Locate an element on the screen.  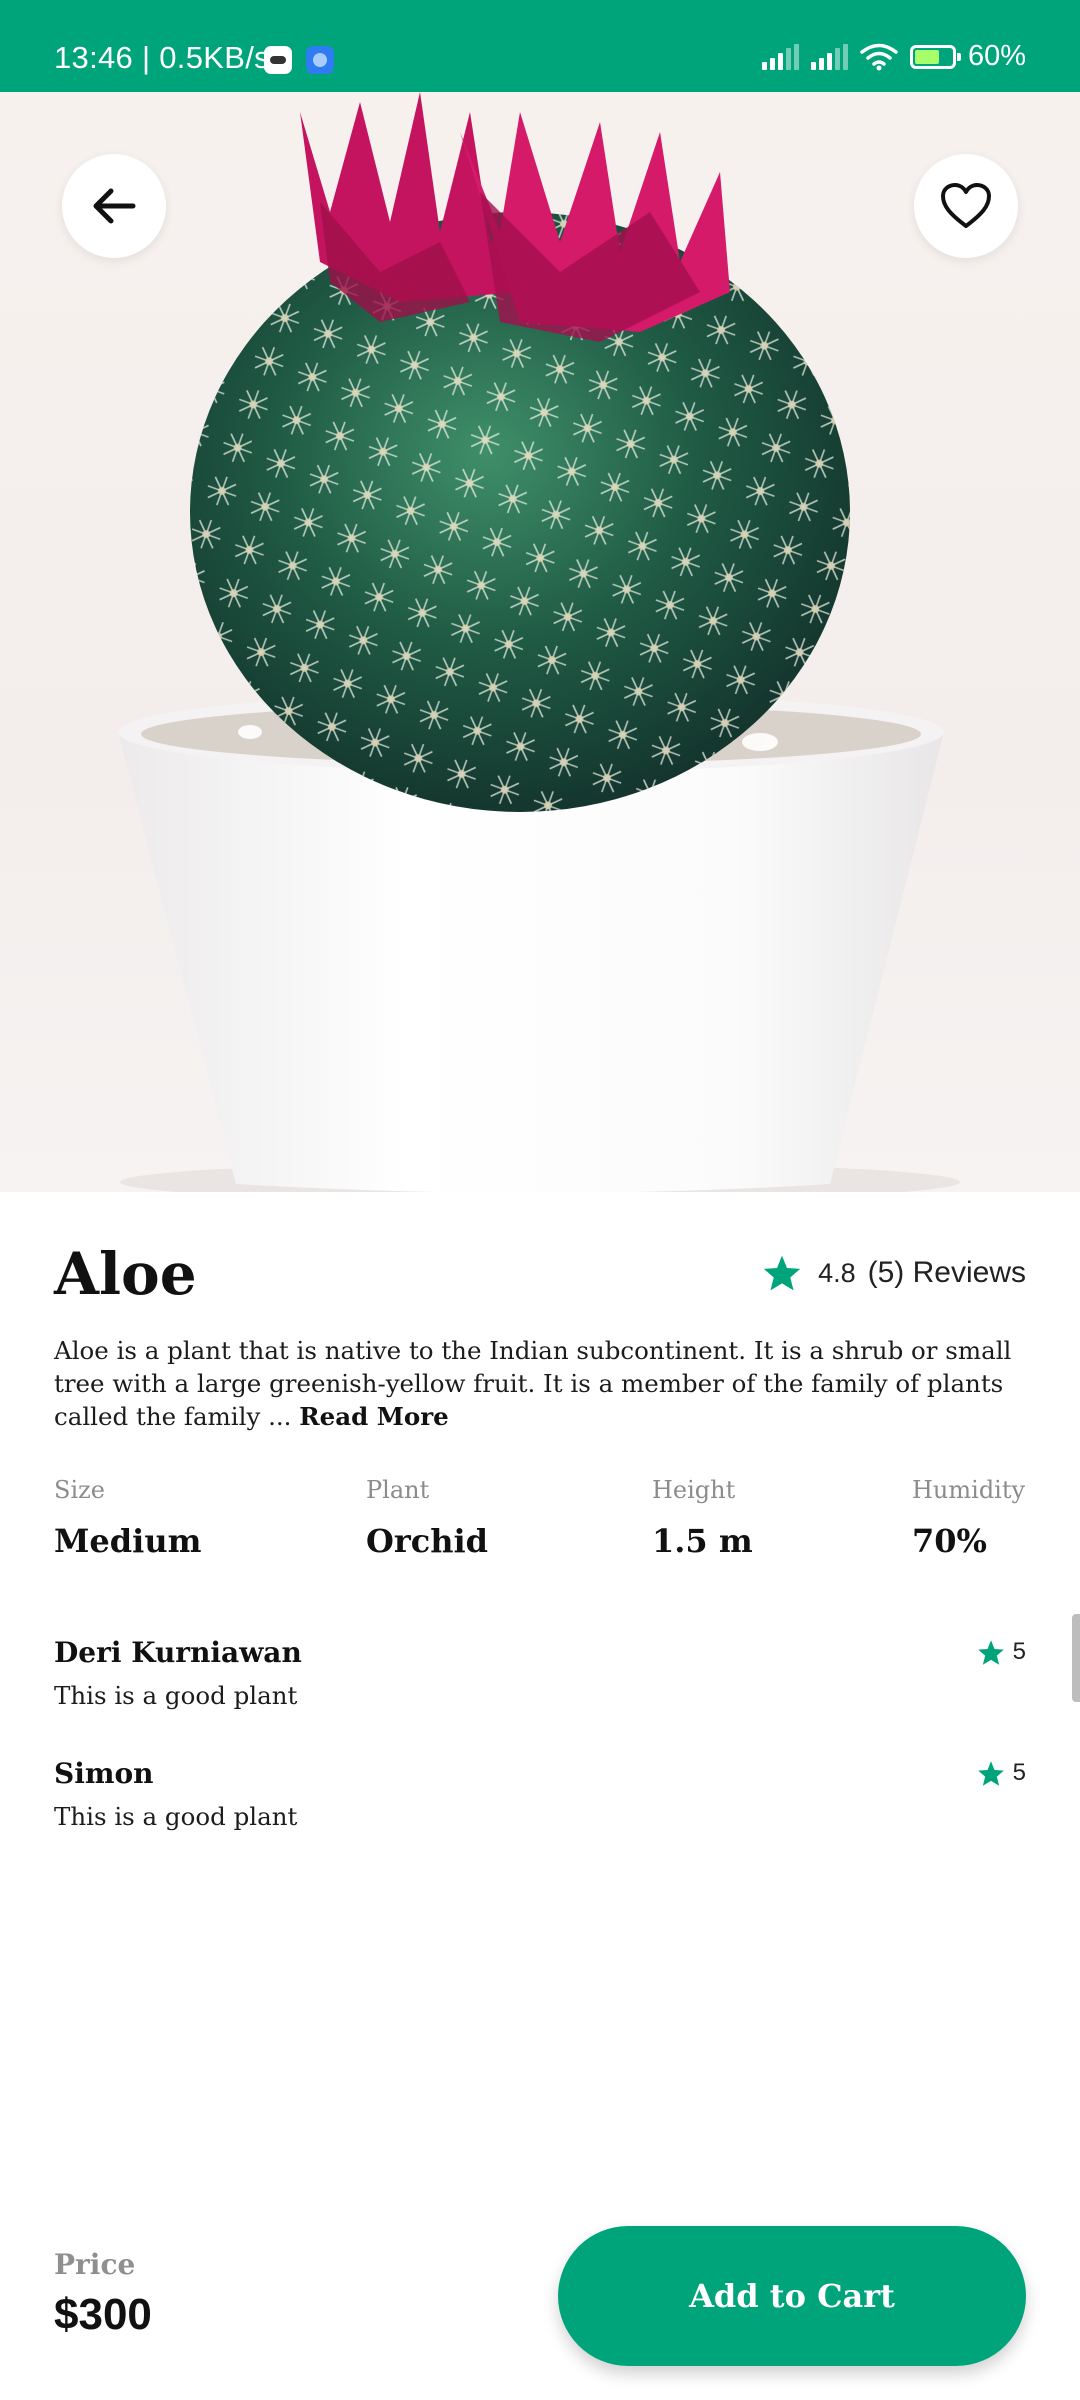
reviewer-name: Deri Kurniawan is located at coordinates (178, 1652).